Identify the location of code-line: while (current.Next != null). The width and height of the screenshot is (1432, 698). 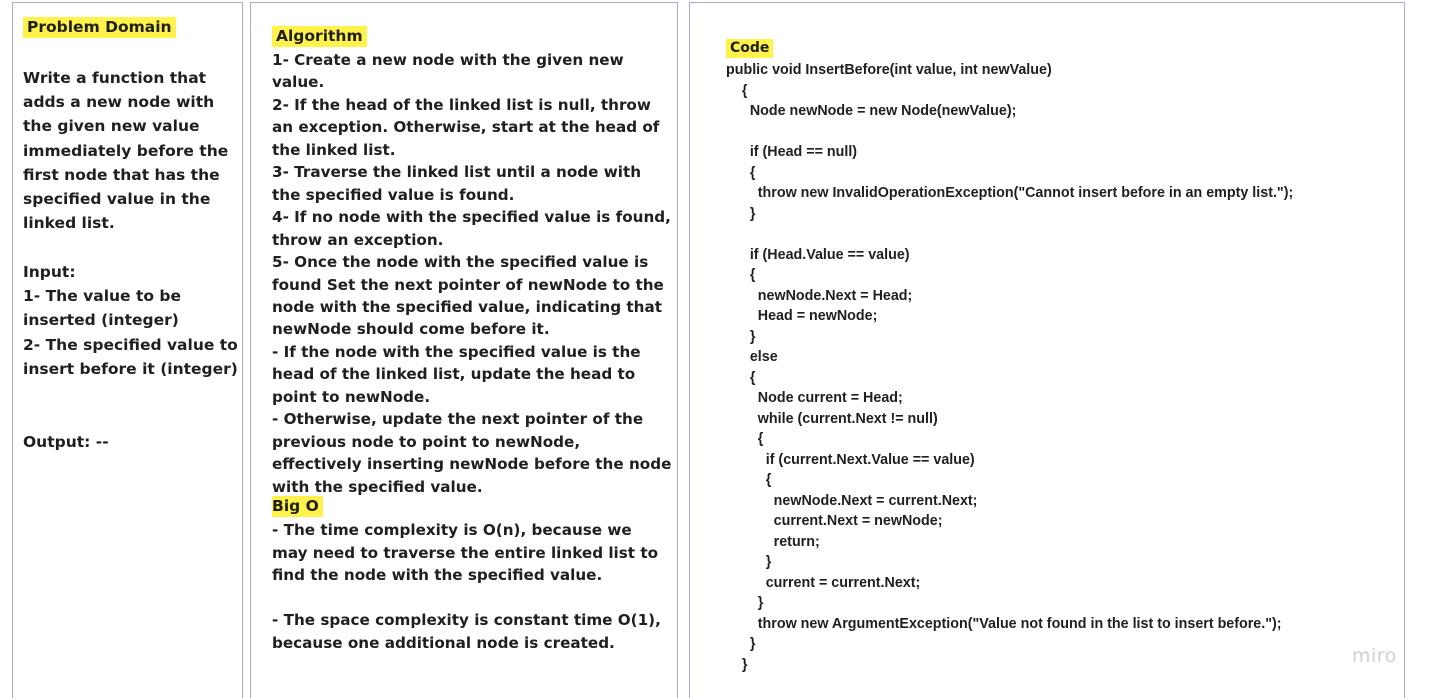
(832, 418).